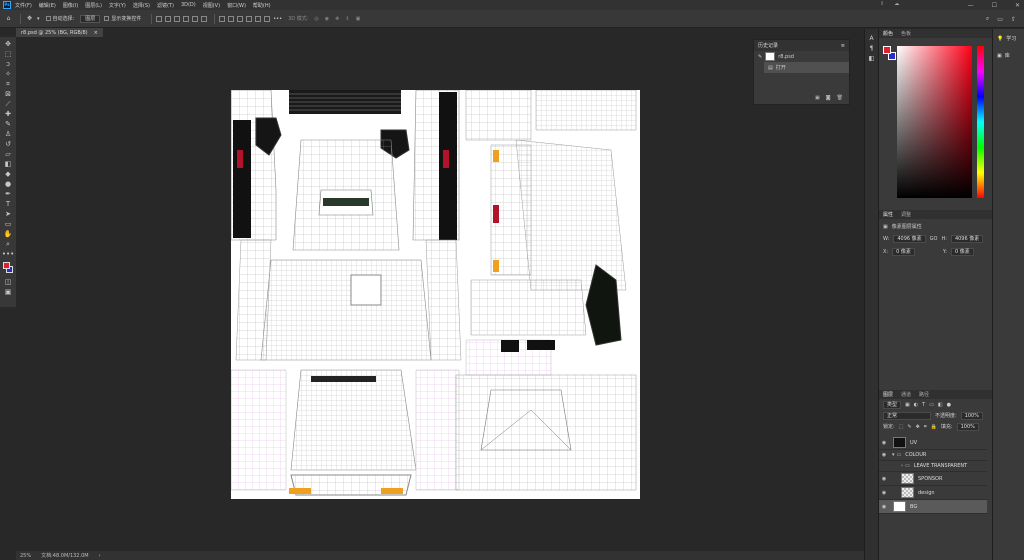 This screenshot has height=560, width=1024. I want to click on layer-group-row: › ▭ LEAVE TRANSPARENT, so click(933, 466).